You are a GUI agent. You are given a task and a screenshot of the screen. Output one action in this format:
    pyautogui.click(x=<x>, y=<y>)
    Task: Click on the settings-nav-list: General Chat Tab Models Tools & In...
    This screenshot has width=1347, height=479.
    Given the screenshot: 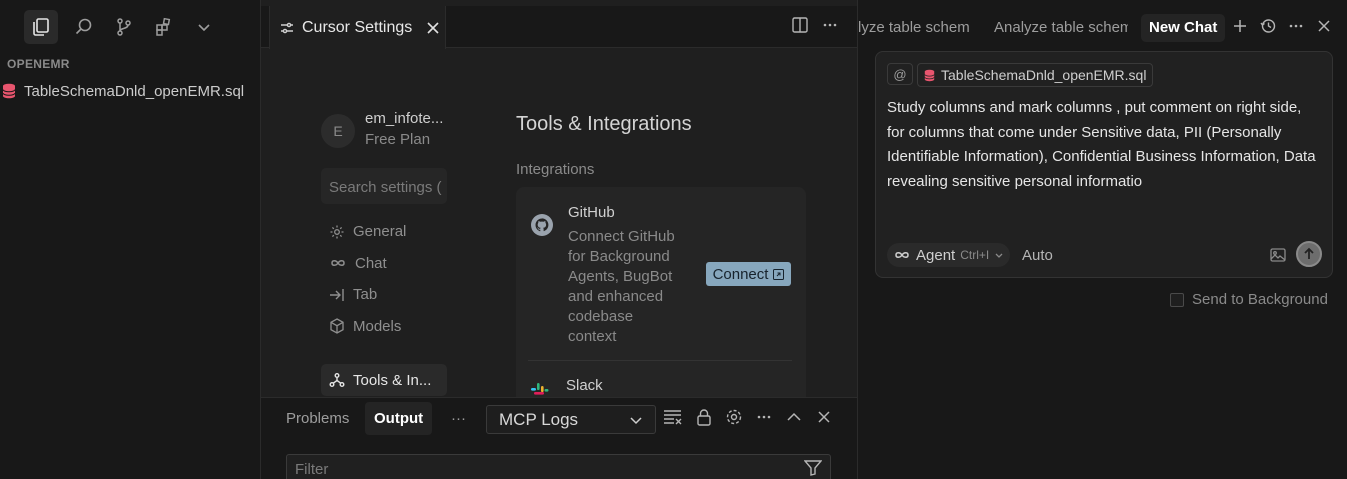 What is the action you would take?
    pyautogui.click(x=384, y=306)
    